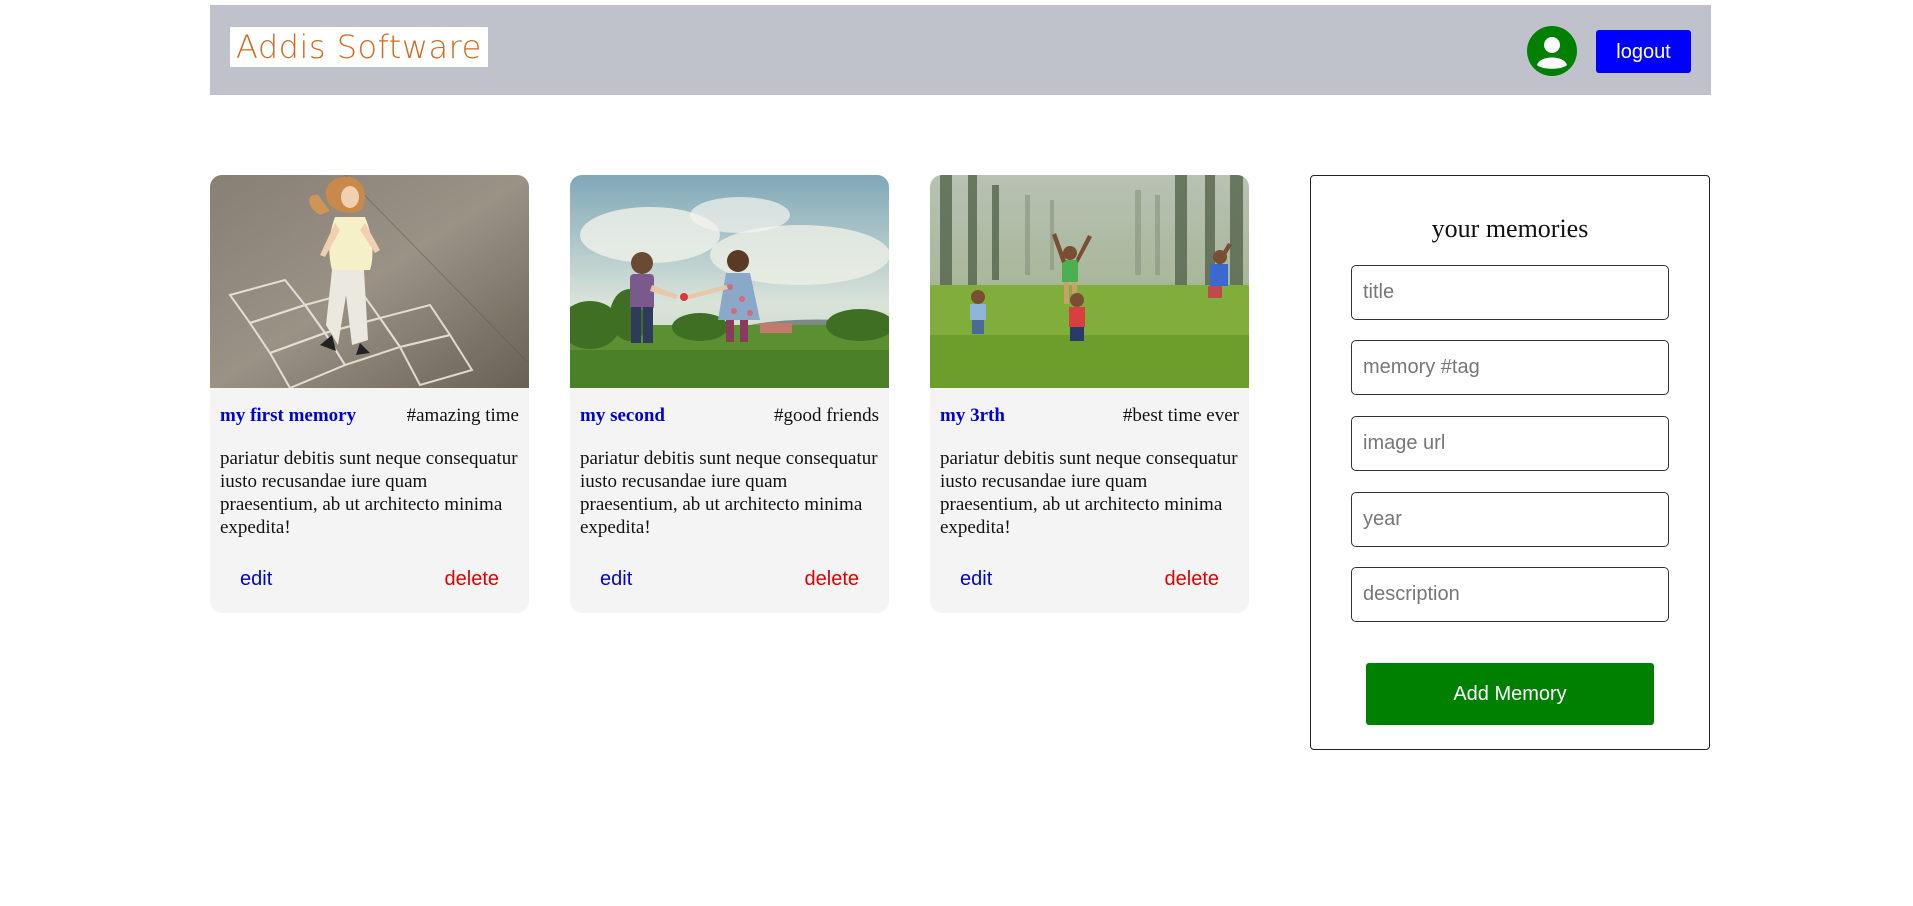 This screenshot has width=1913, height=906. Describe the element at coordinates (972, 416) in the screenshot. I see `memory-title: my 3rth` at that location.